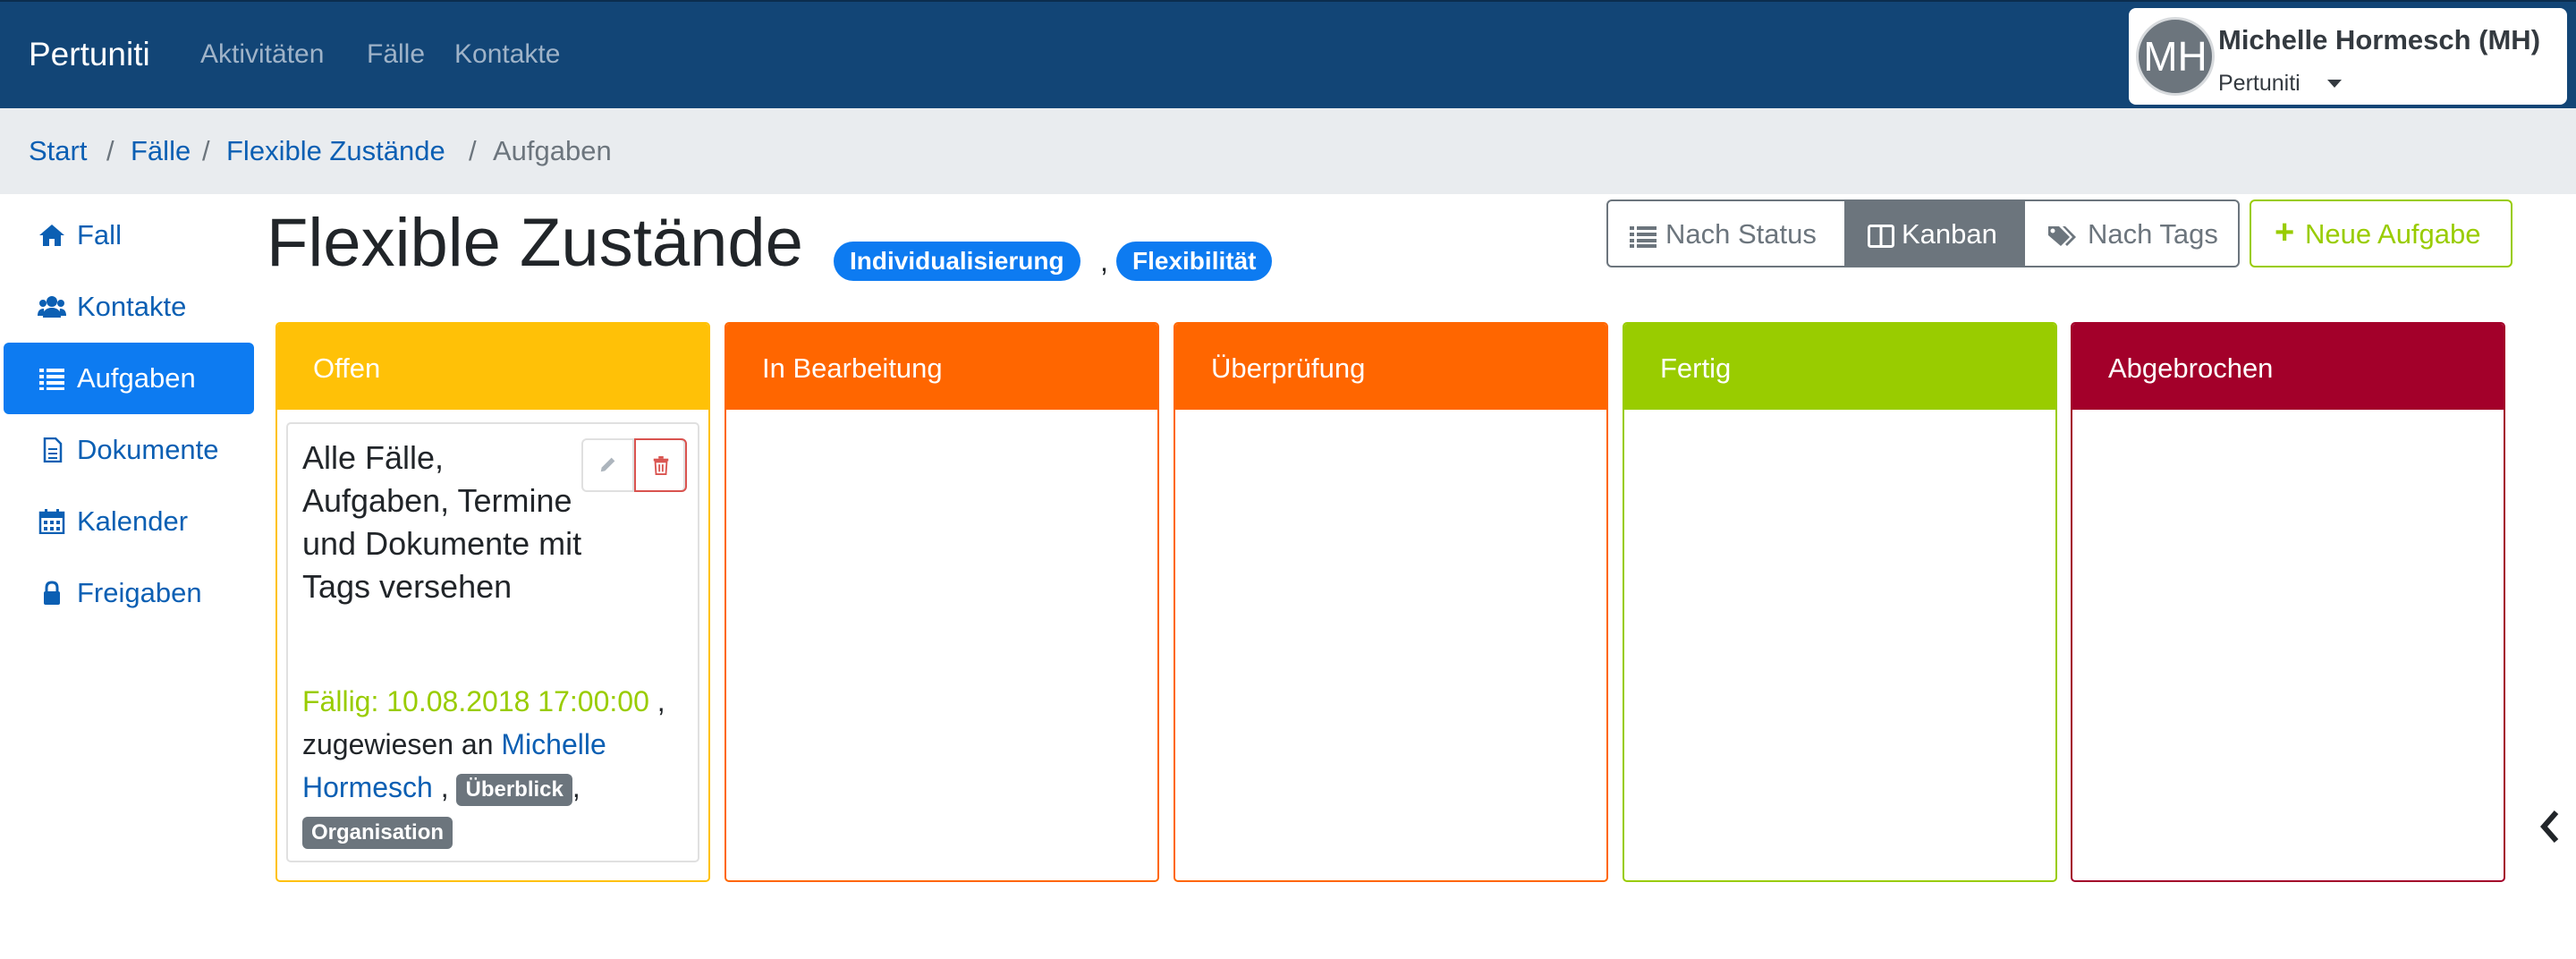 Image resolution: width=2576 pixels, height=959 pixels. What do you see at coordinates (1390, 367) in the screenshot?
I see `kanban-column-header: Überprüfung` at bounding box center [1390, 367].